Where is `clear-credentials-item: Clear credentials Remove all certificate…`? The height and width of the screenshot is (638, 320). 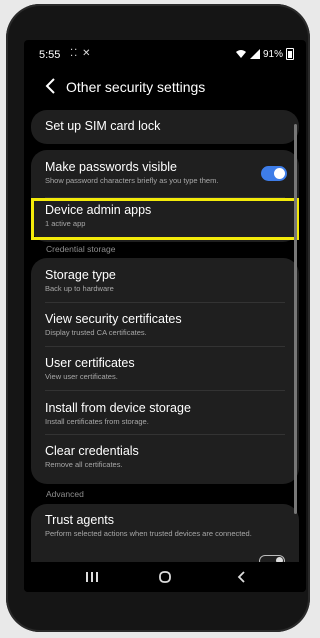
clear-credentials-item: Clear credentials Remove all certificate… is located at coordinates (92, 457).